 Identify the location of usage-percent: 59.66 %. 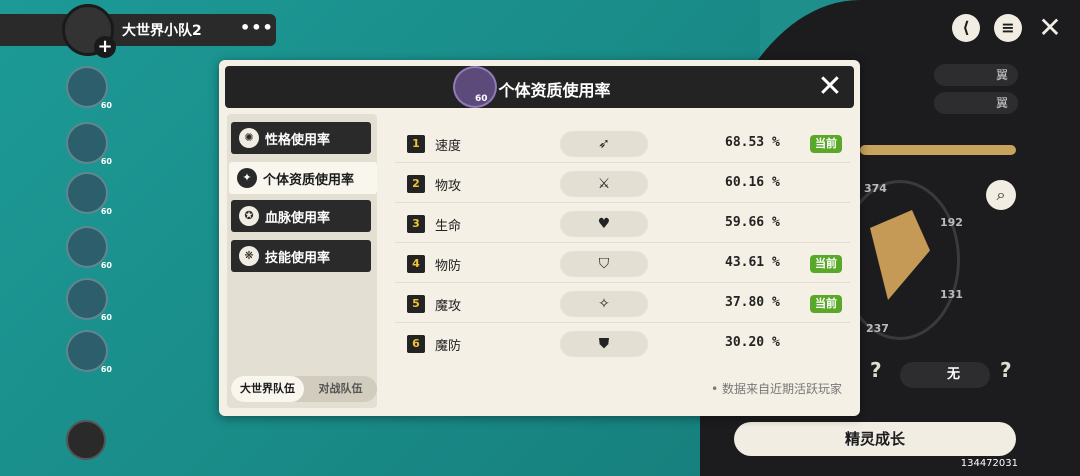
(752, 222).